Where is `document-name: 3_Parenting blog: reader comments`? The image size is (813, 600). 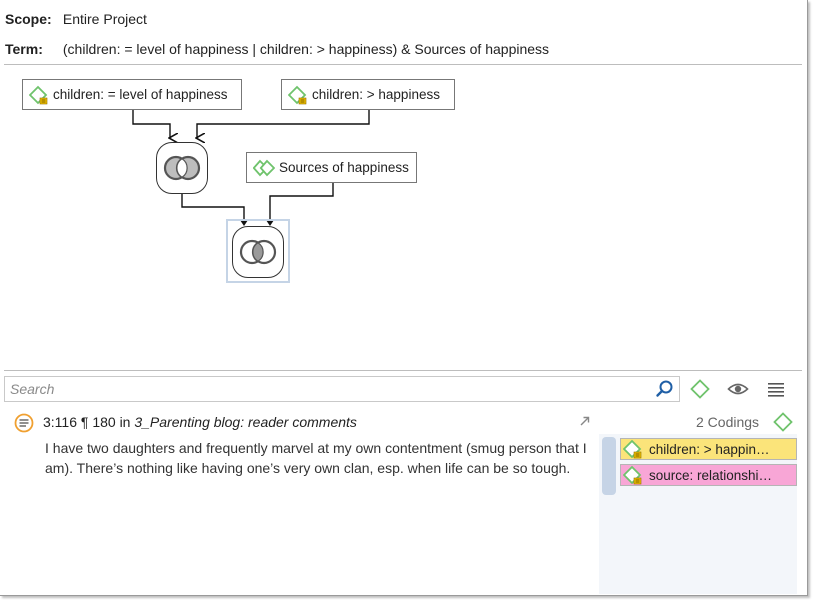
document-name: 3_Parenting blog: reader comments is located at coordinates (245, 422).